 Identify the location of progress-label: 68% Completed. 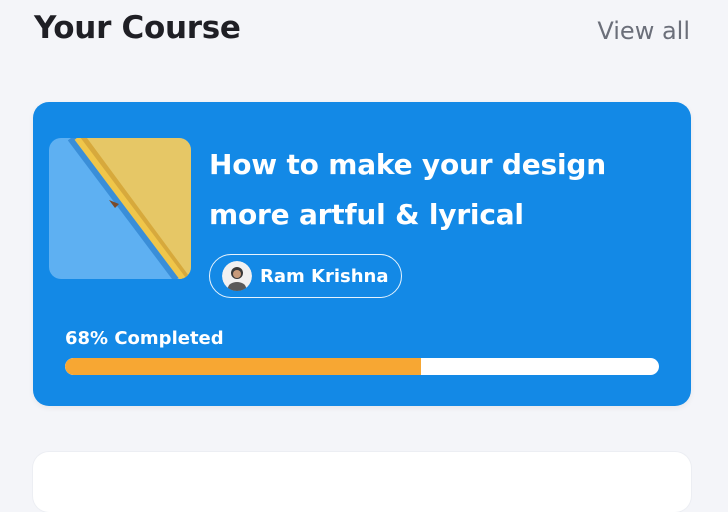
(144, 338).